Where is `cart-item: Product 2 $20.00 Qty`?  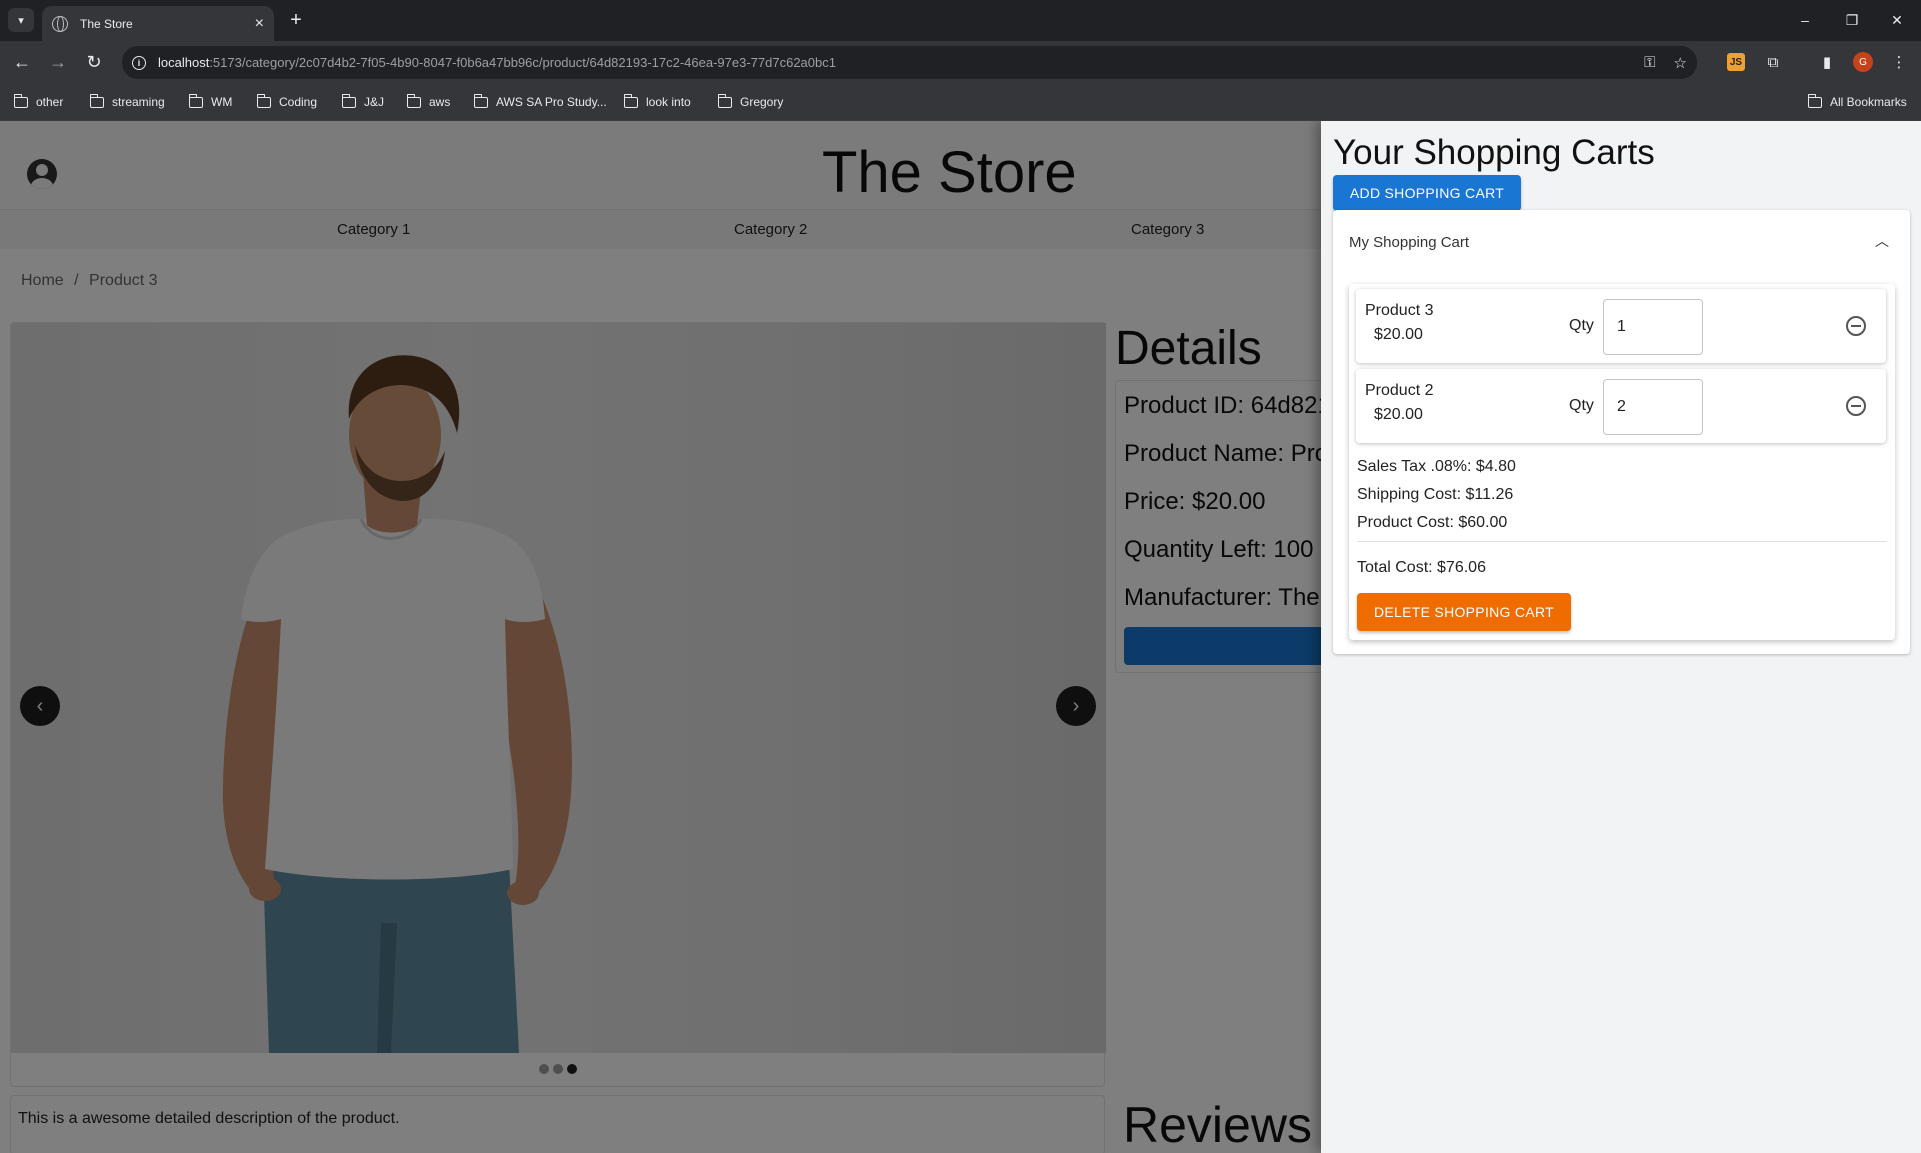 cart-item: Product 2 $20.00 Qty is located at coordinates (1621, 406).